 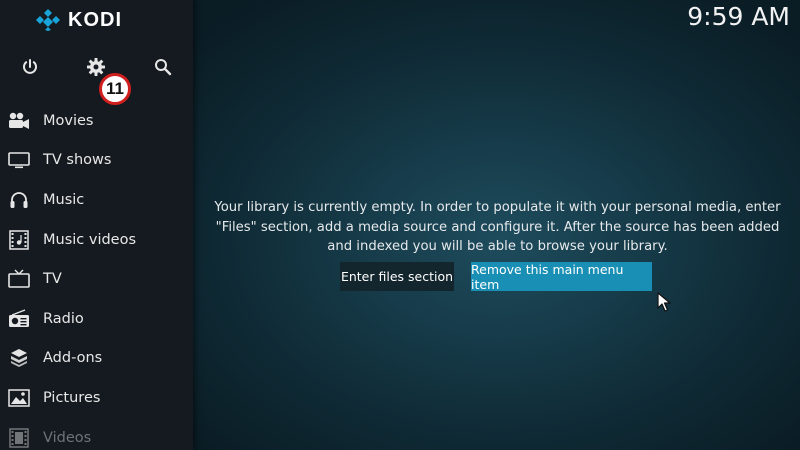 I want to click on top-icon-bar, so click(x=96, y=68).